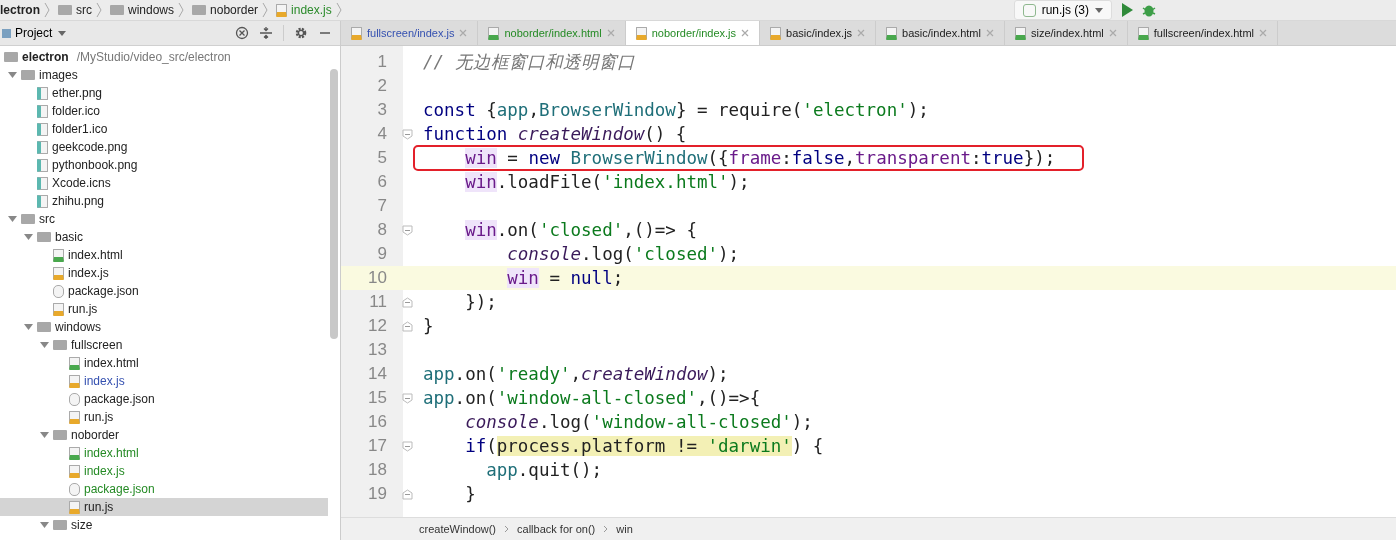  Describe the element at coordinates (234, 10) in the screenshot. I see `breadcrumb-item: noborder` at that location.